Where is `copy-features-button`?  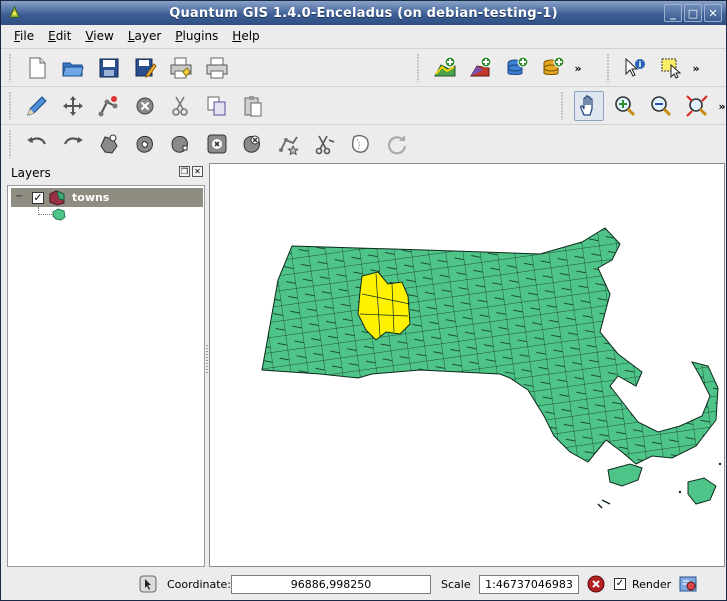
copy-features-button is located at coordinates (217, 106).